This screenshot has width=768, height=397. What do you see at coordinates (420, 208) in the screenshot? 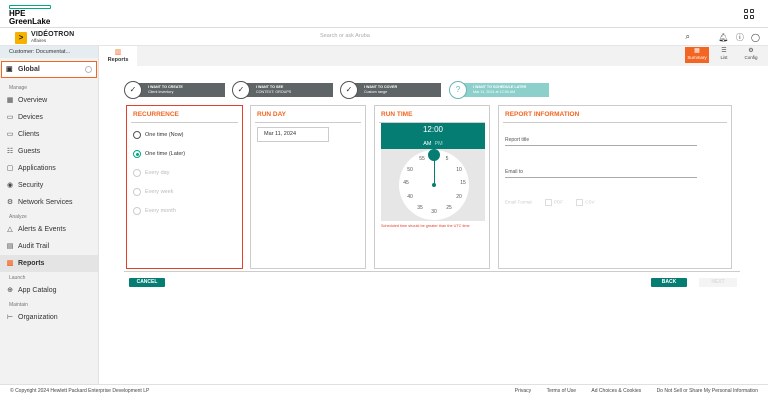
I see `clock-number: 35` at bounding box center [420, 208].